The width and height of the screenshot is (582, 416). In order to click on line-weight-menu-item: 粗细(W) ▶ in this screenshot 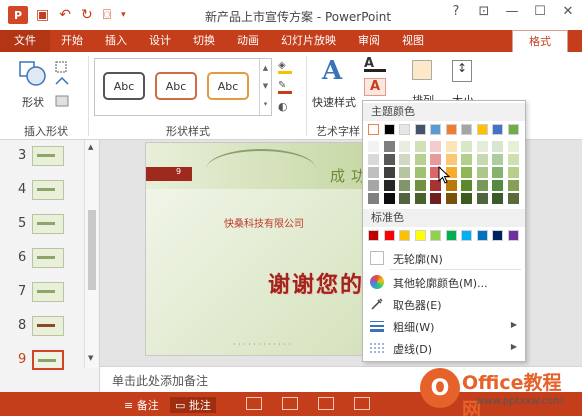, I will do `click(444, 326)`.